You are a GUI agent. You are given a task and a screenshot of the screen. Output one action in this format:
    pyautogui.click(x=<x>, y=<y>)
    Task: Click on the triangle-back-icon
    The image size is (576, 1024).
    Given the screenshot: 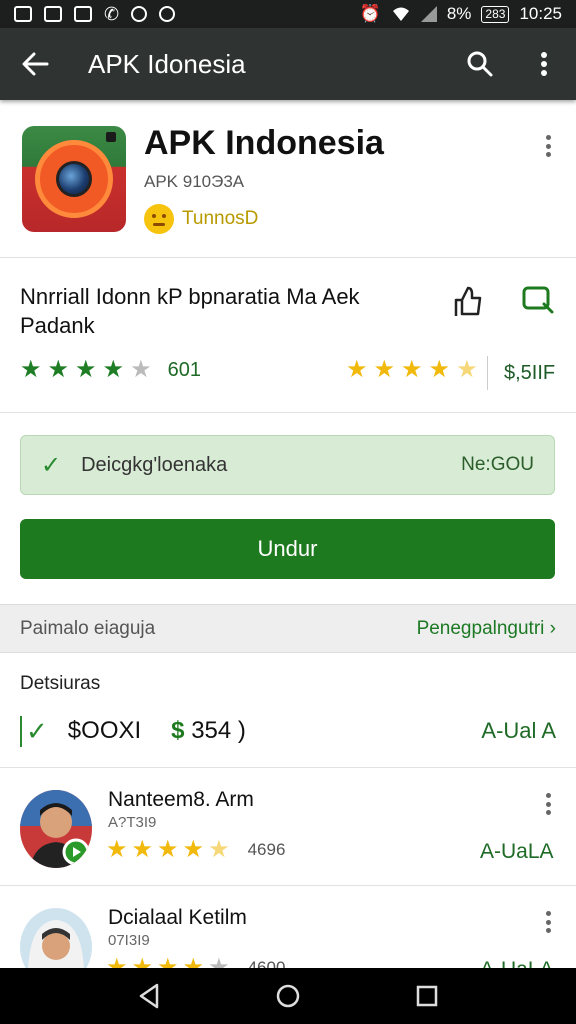 What is the action you would take?
    pyautogui.click(x=149, y=996)
    